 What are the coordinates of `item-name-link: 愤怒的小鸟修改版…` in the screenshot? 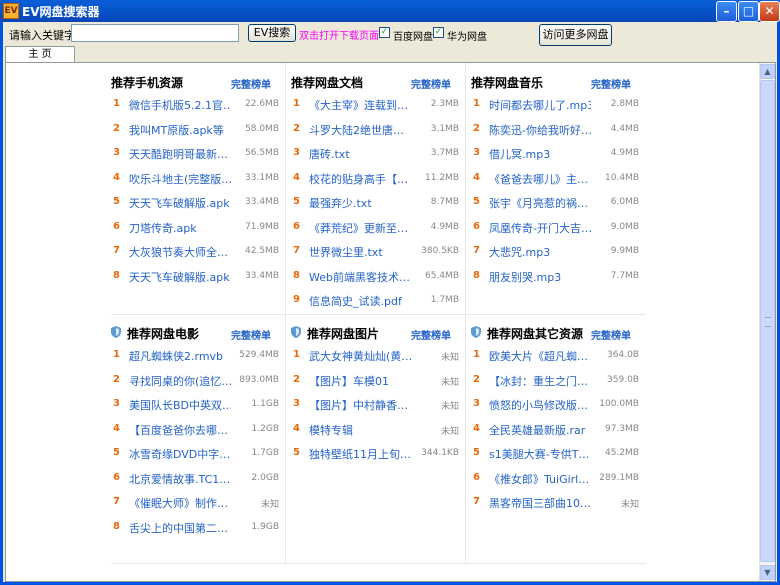 It's located at (540, 405).